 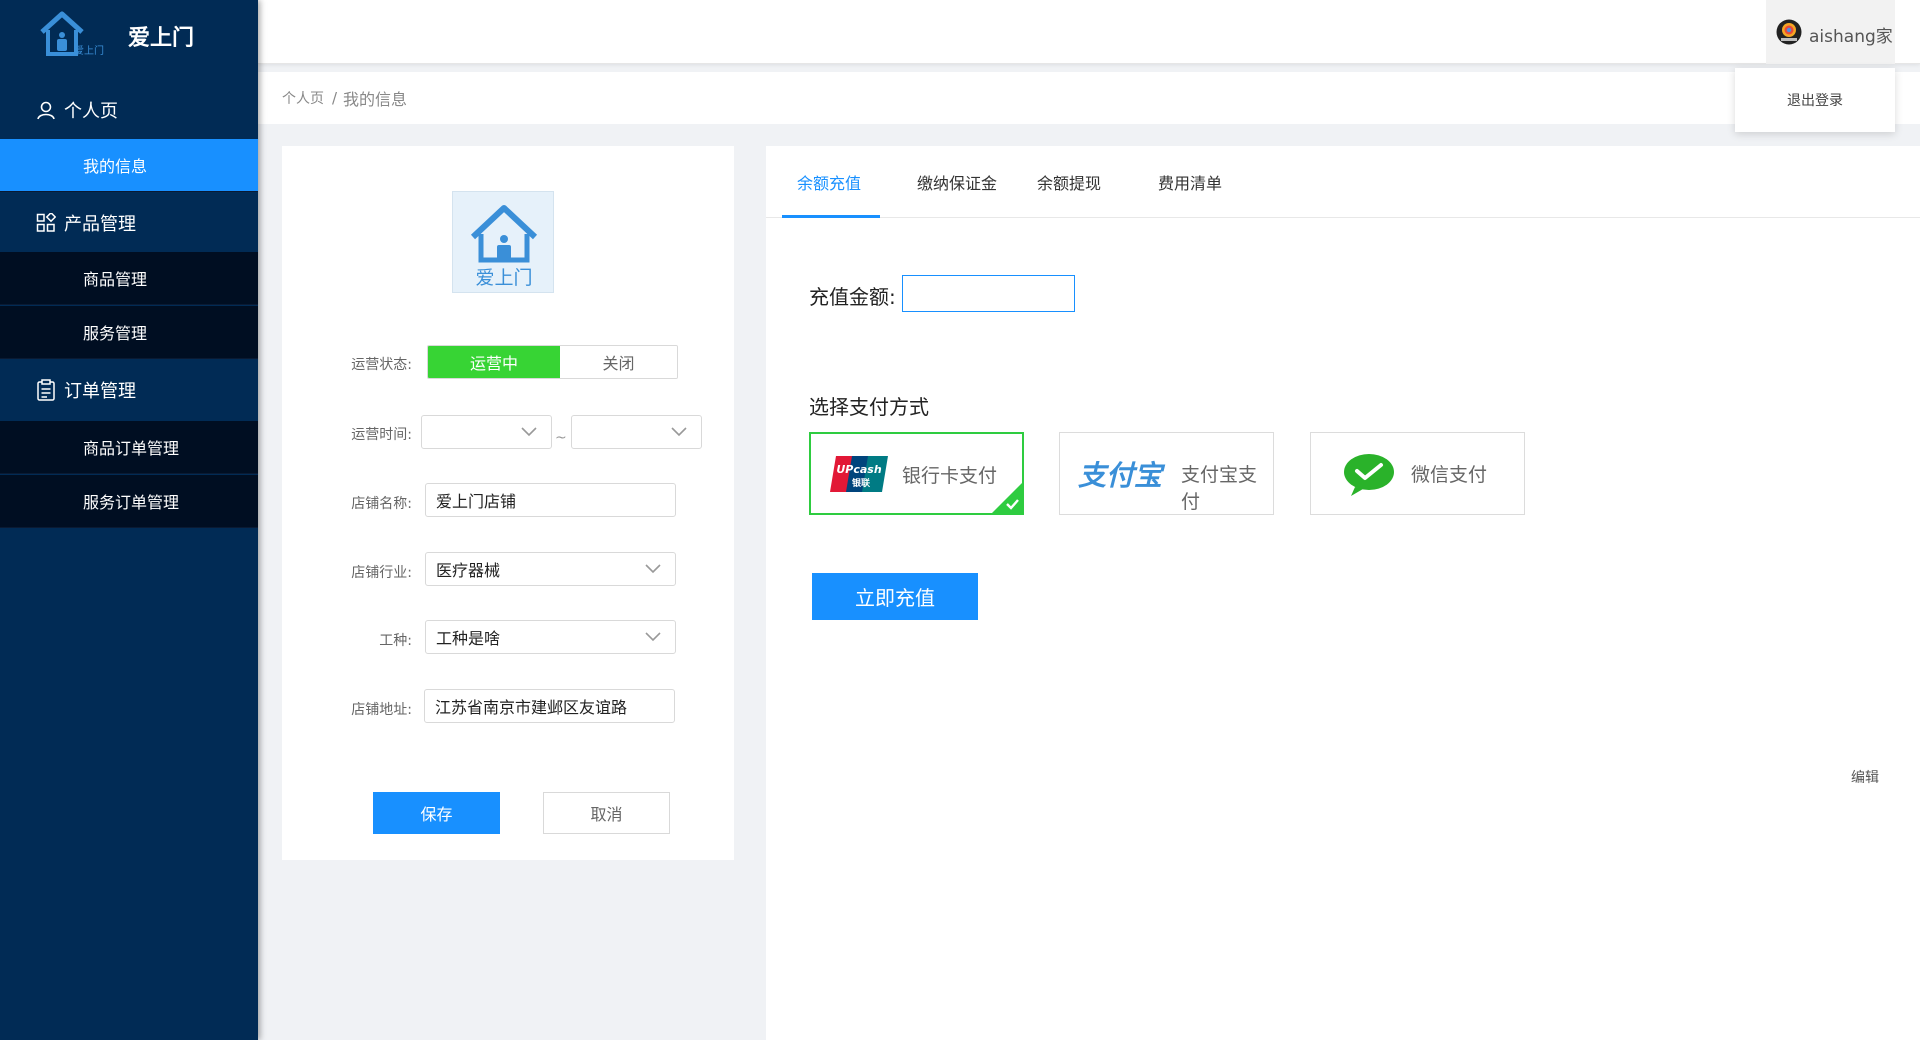 What do you see at coordinates (303, 98) in the screenshot?
I see `breadcrumb-item-personal: 个人页` at bounding box center [303, 98].